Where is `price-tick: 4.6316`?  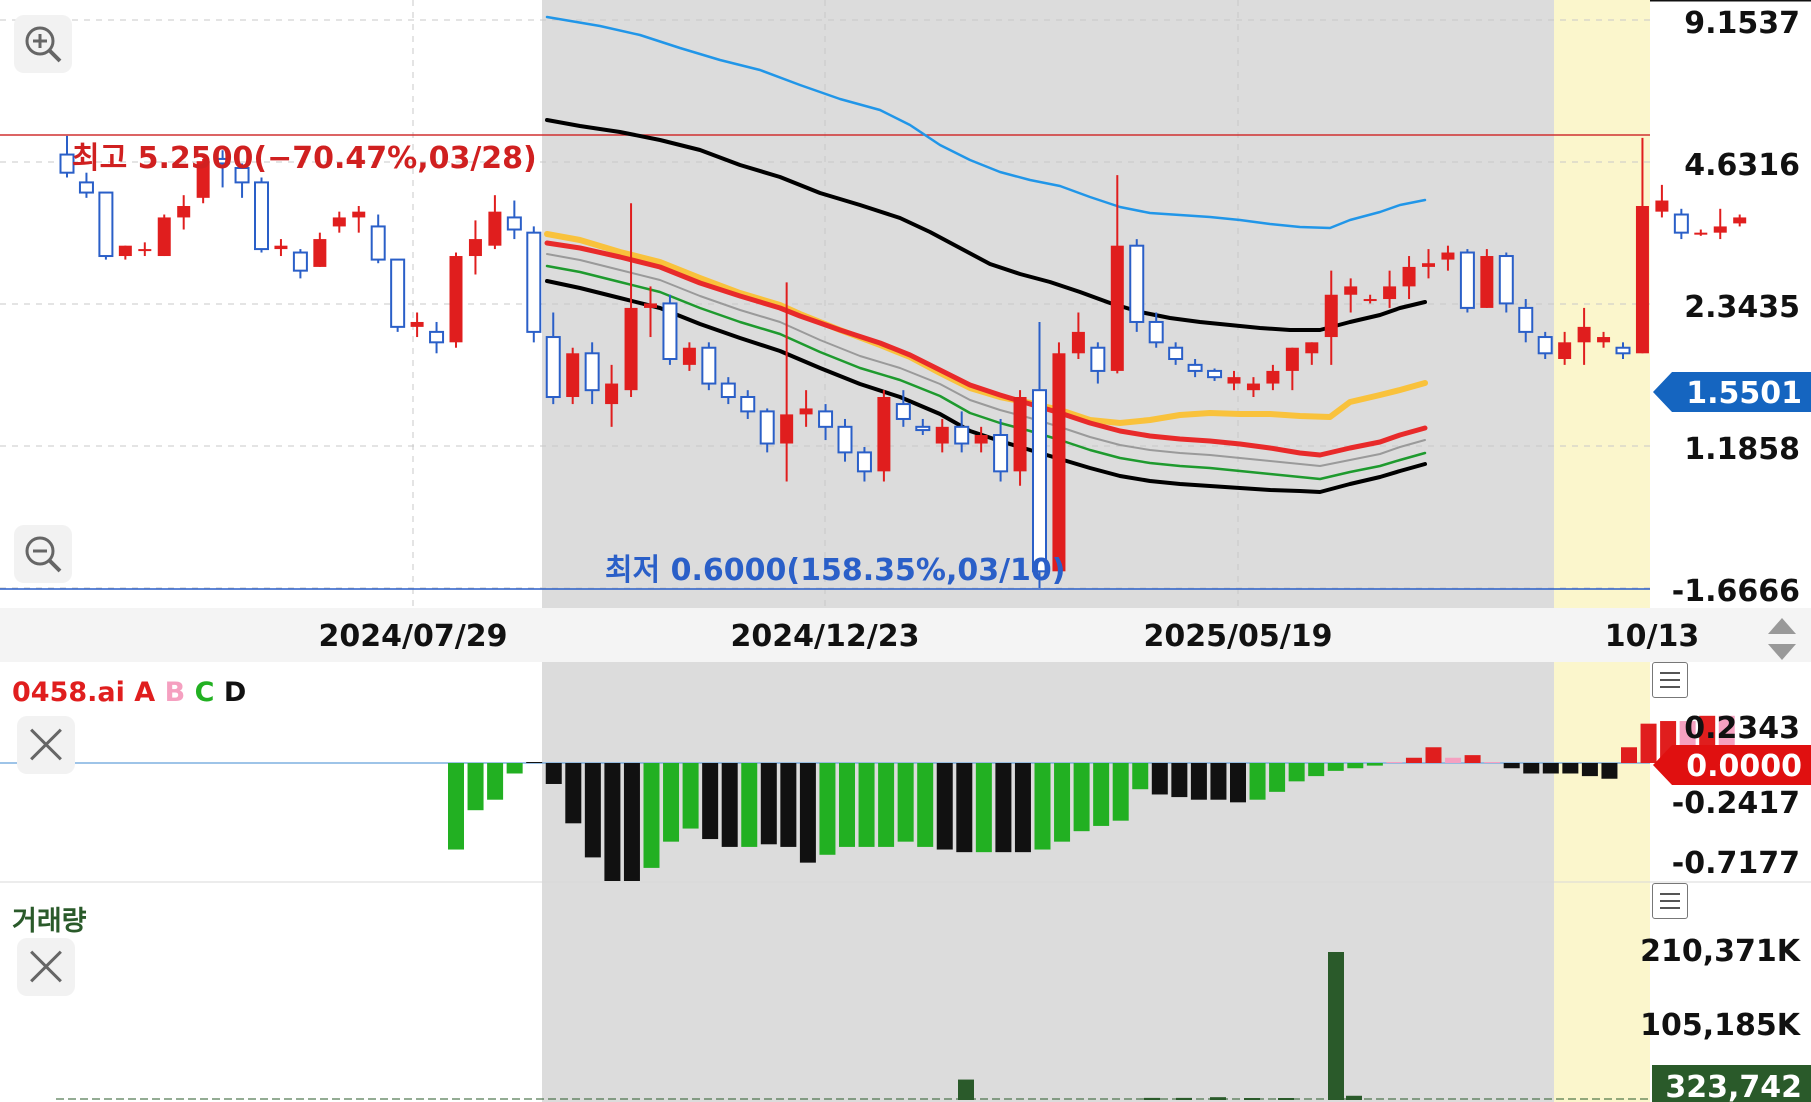
price-tick: 4.6316 is located at coordinates (1742, 165).